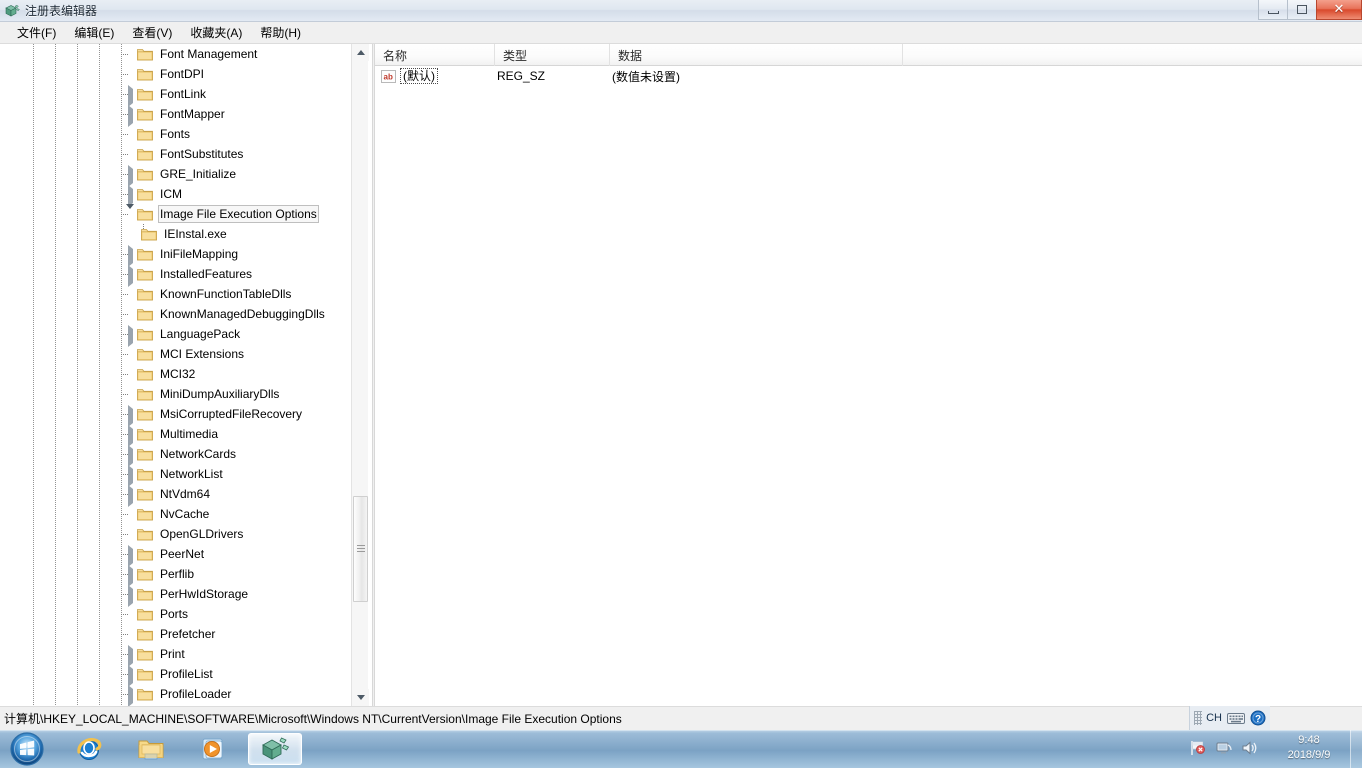 The image size is (1362, 772). What do you see at coordinates (175, 214) in the screenshot?
I see `tree-item-image-file-execution-options: Image File Execution Options` at bounding box center [175, 214].